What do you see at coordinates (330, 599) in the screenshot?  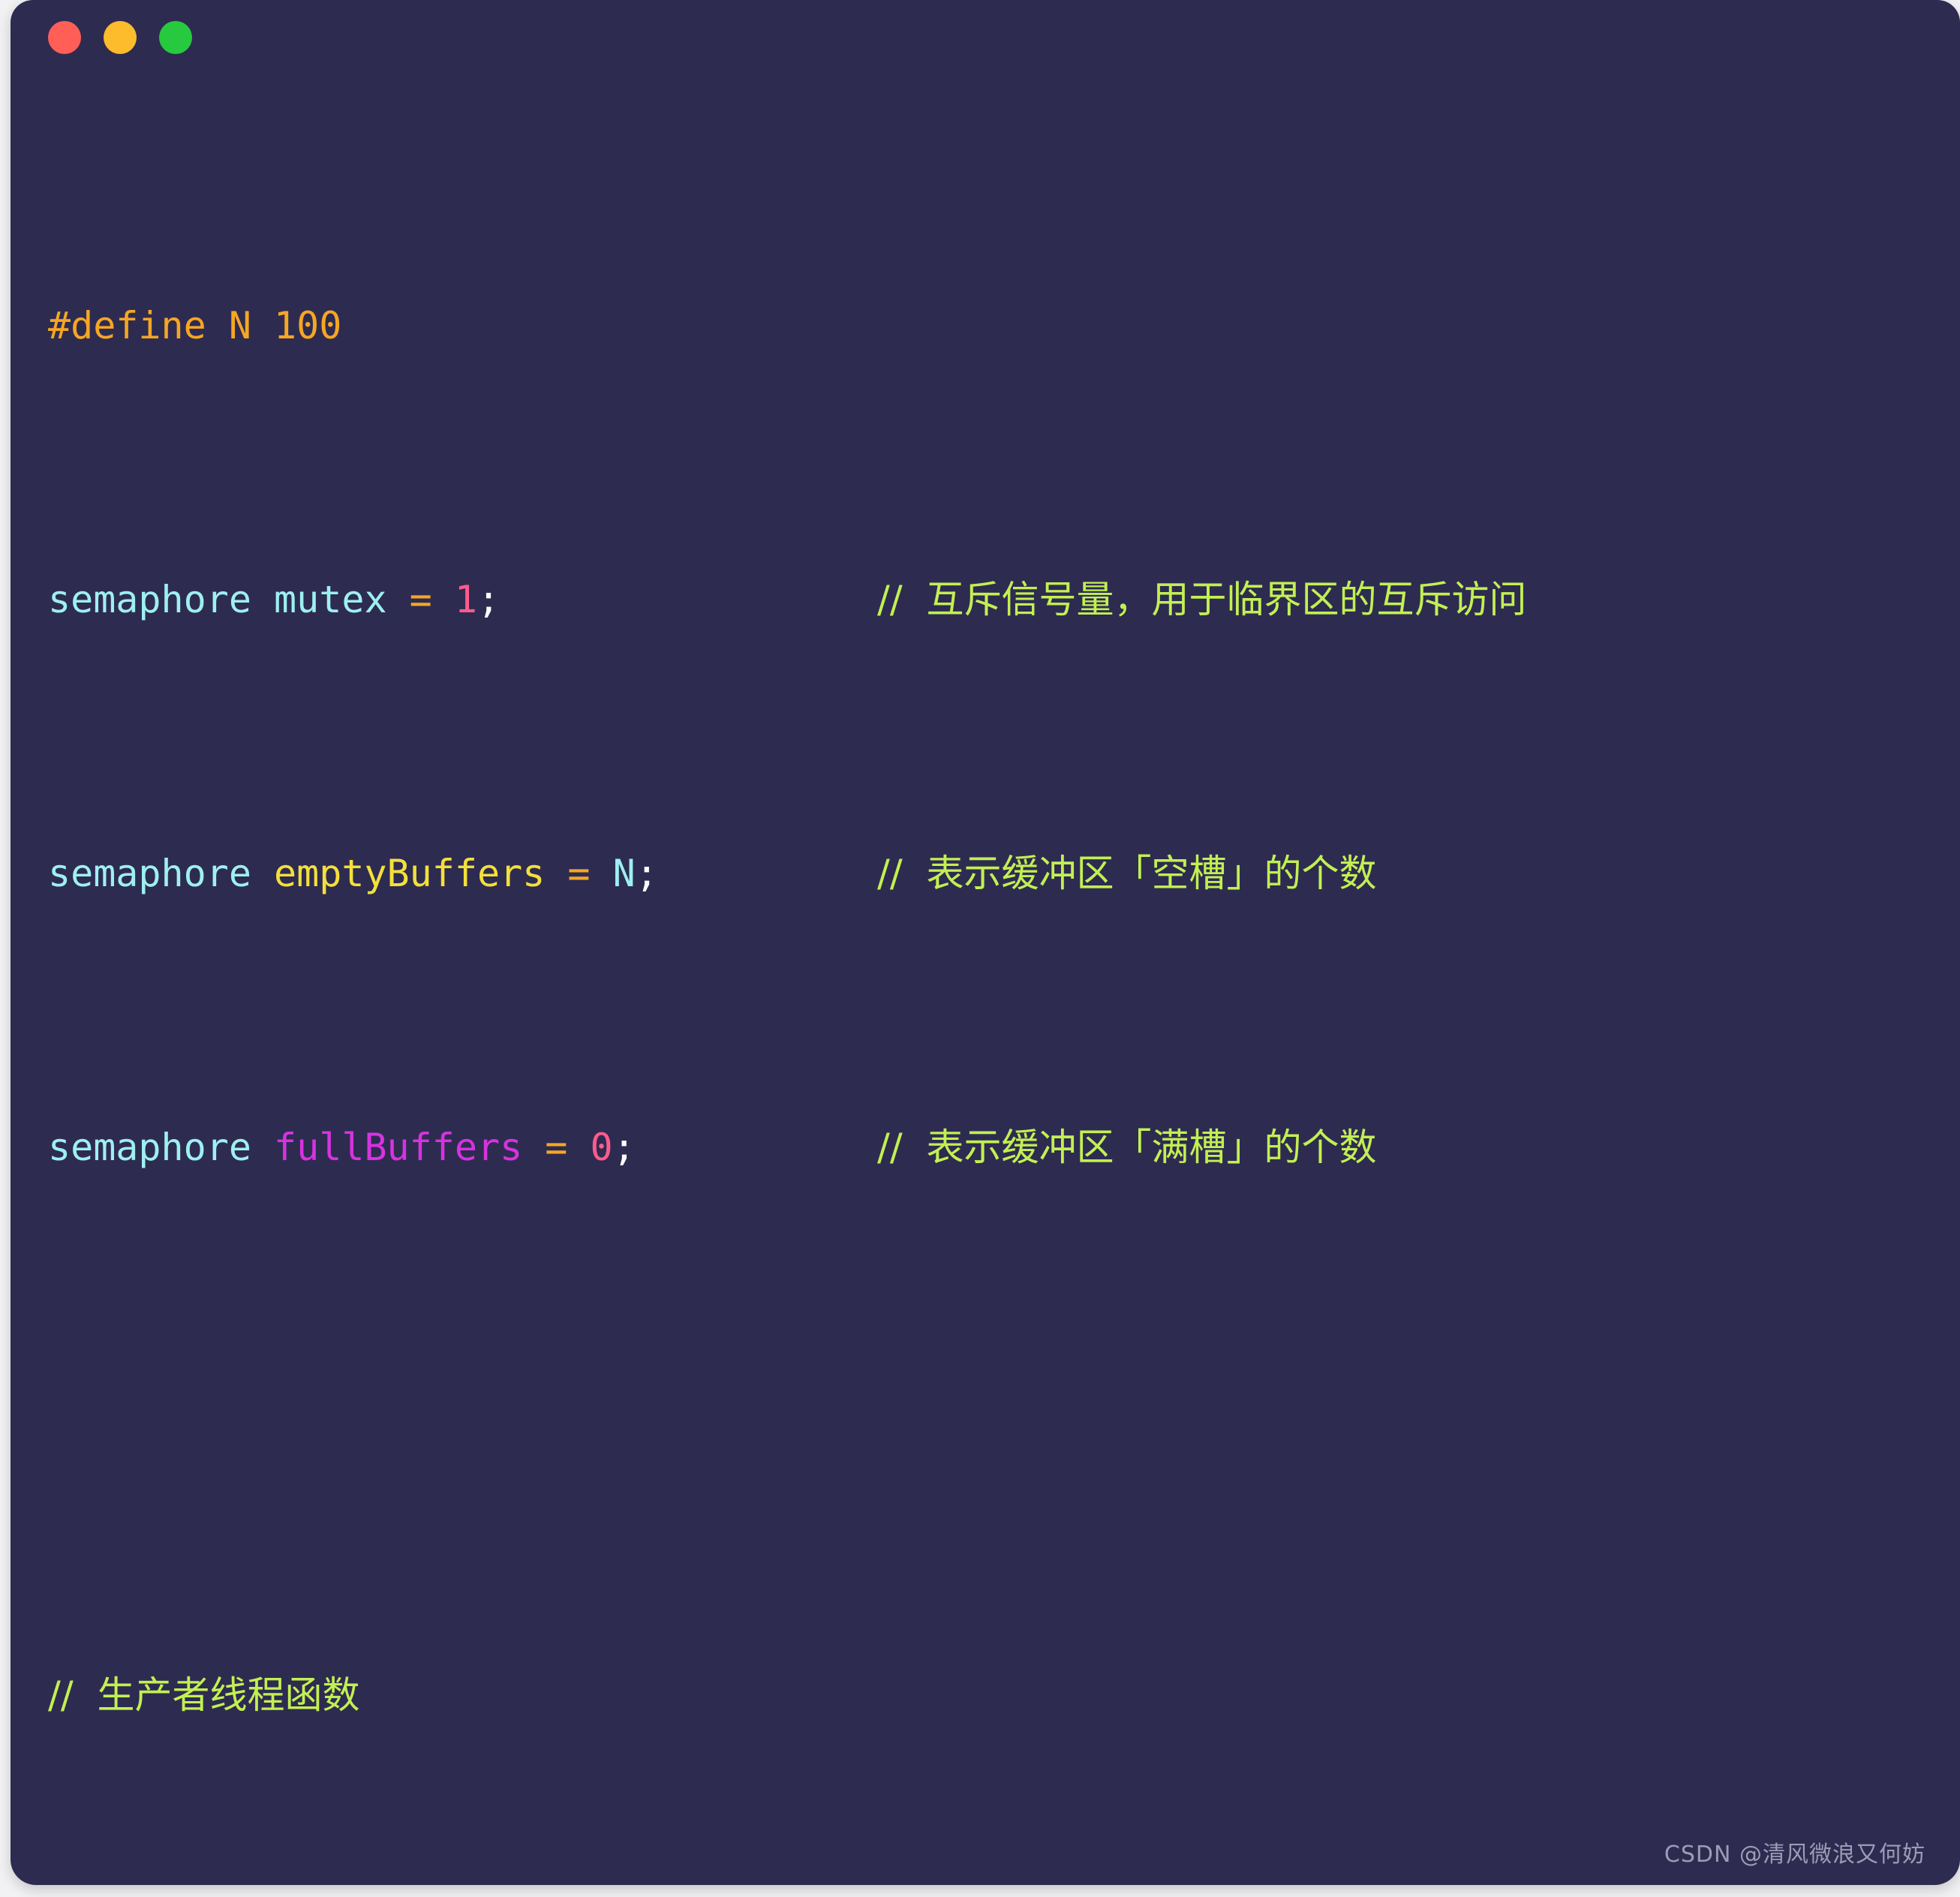 I see `token-var-mutex: mutex` at bounding box center [330, 599].